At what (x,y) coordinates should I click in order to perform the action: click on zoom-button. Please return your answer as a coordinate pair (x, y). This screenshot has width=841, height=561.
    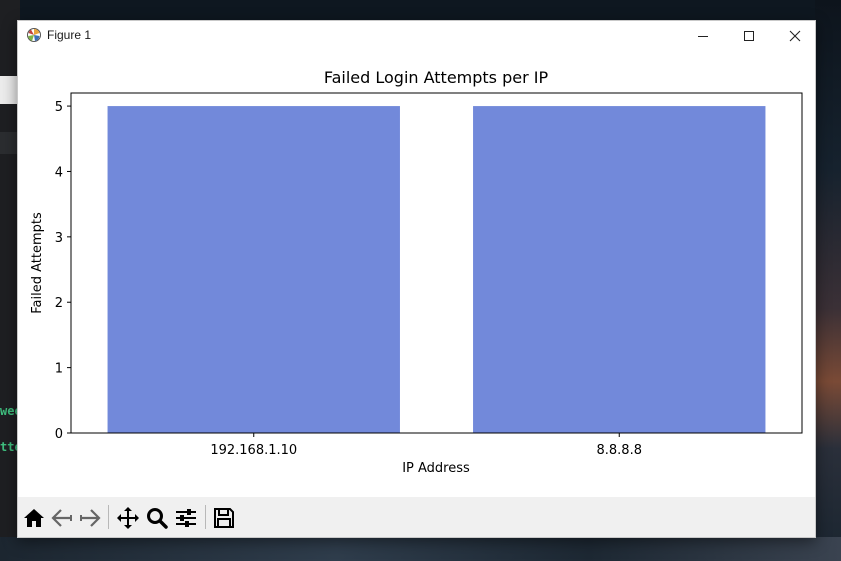
    Looking at the image, I should click on (157, 518).